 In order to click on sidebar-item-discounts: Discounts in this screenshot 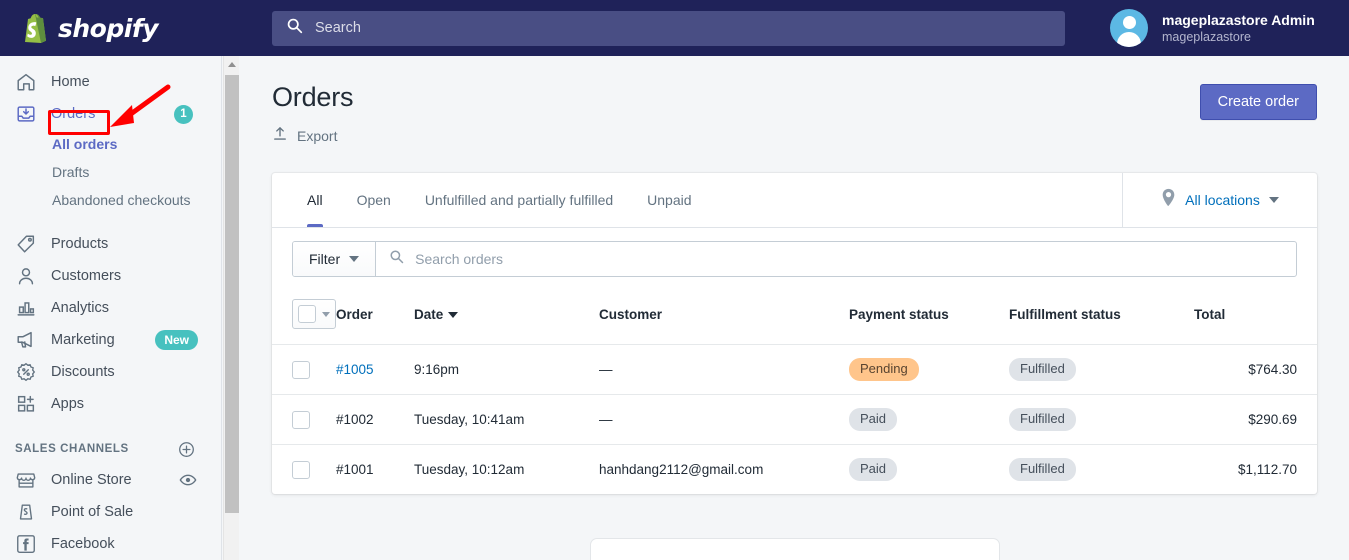, I will do `click(110, 372)`.